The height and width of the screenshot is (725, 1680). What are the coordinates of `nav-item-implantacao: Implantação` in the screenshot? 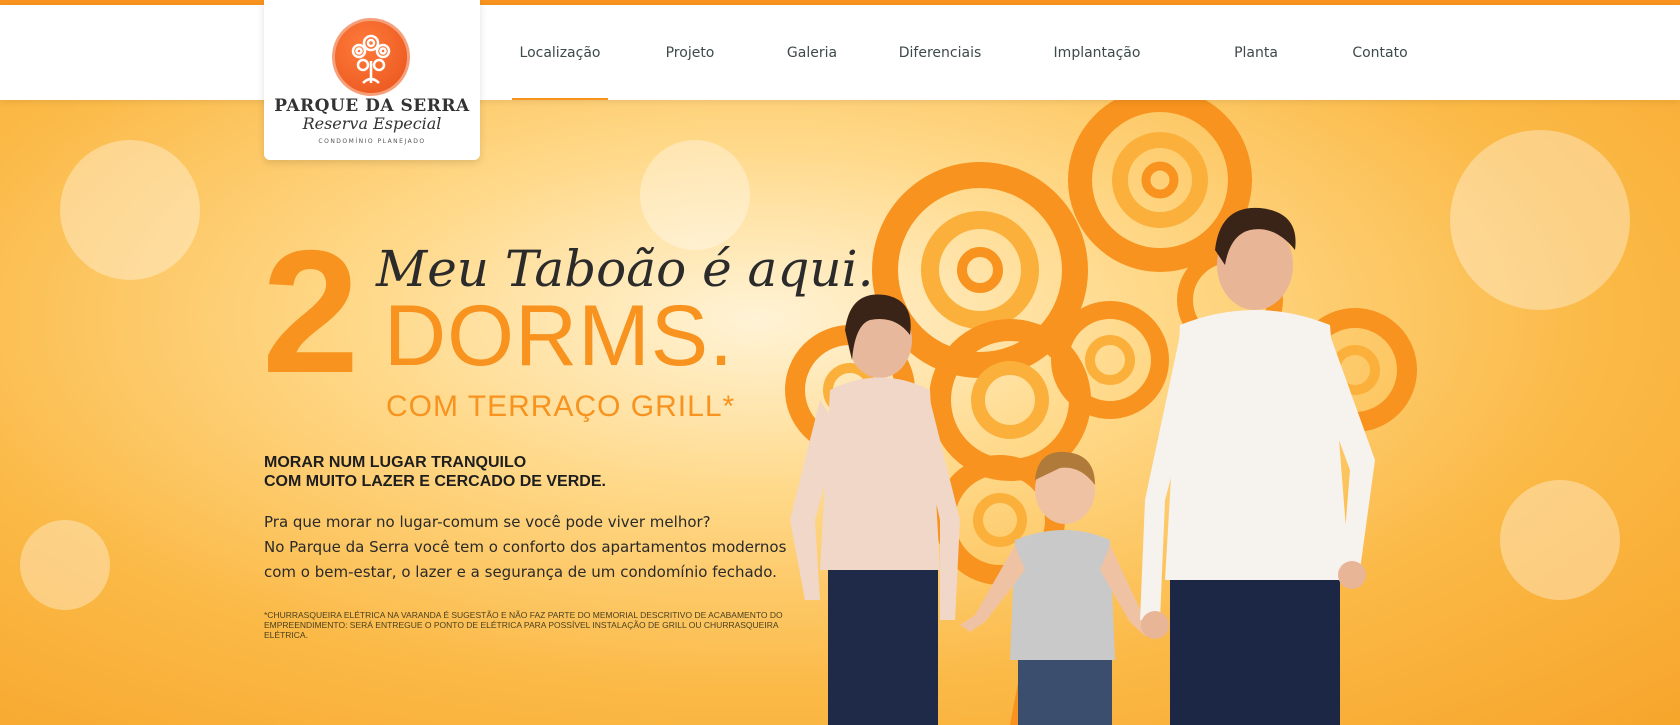 It's located at (1097, 52).